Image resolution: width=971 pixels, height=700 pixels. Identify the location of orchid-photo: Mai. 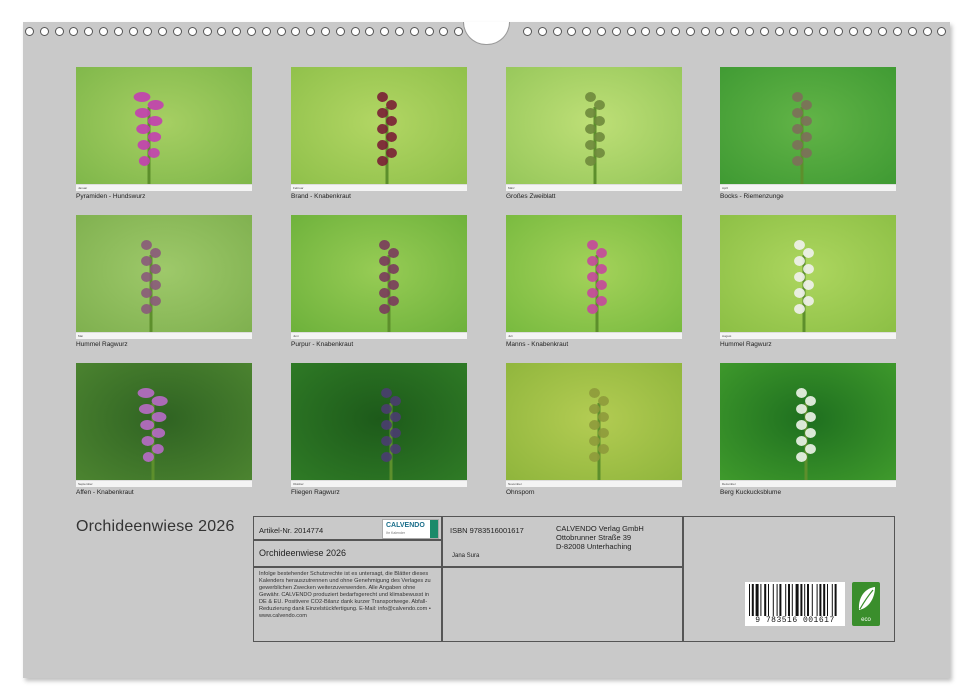
(164, 277).